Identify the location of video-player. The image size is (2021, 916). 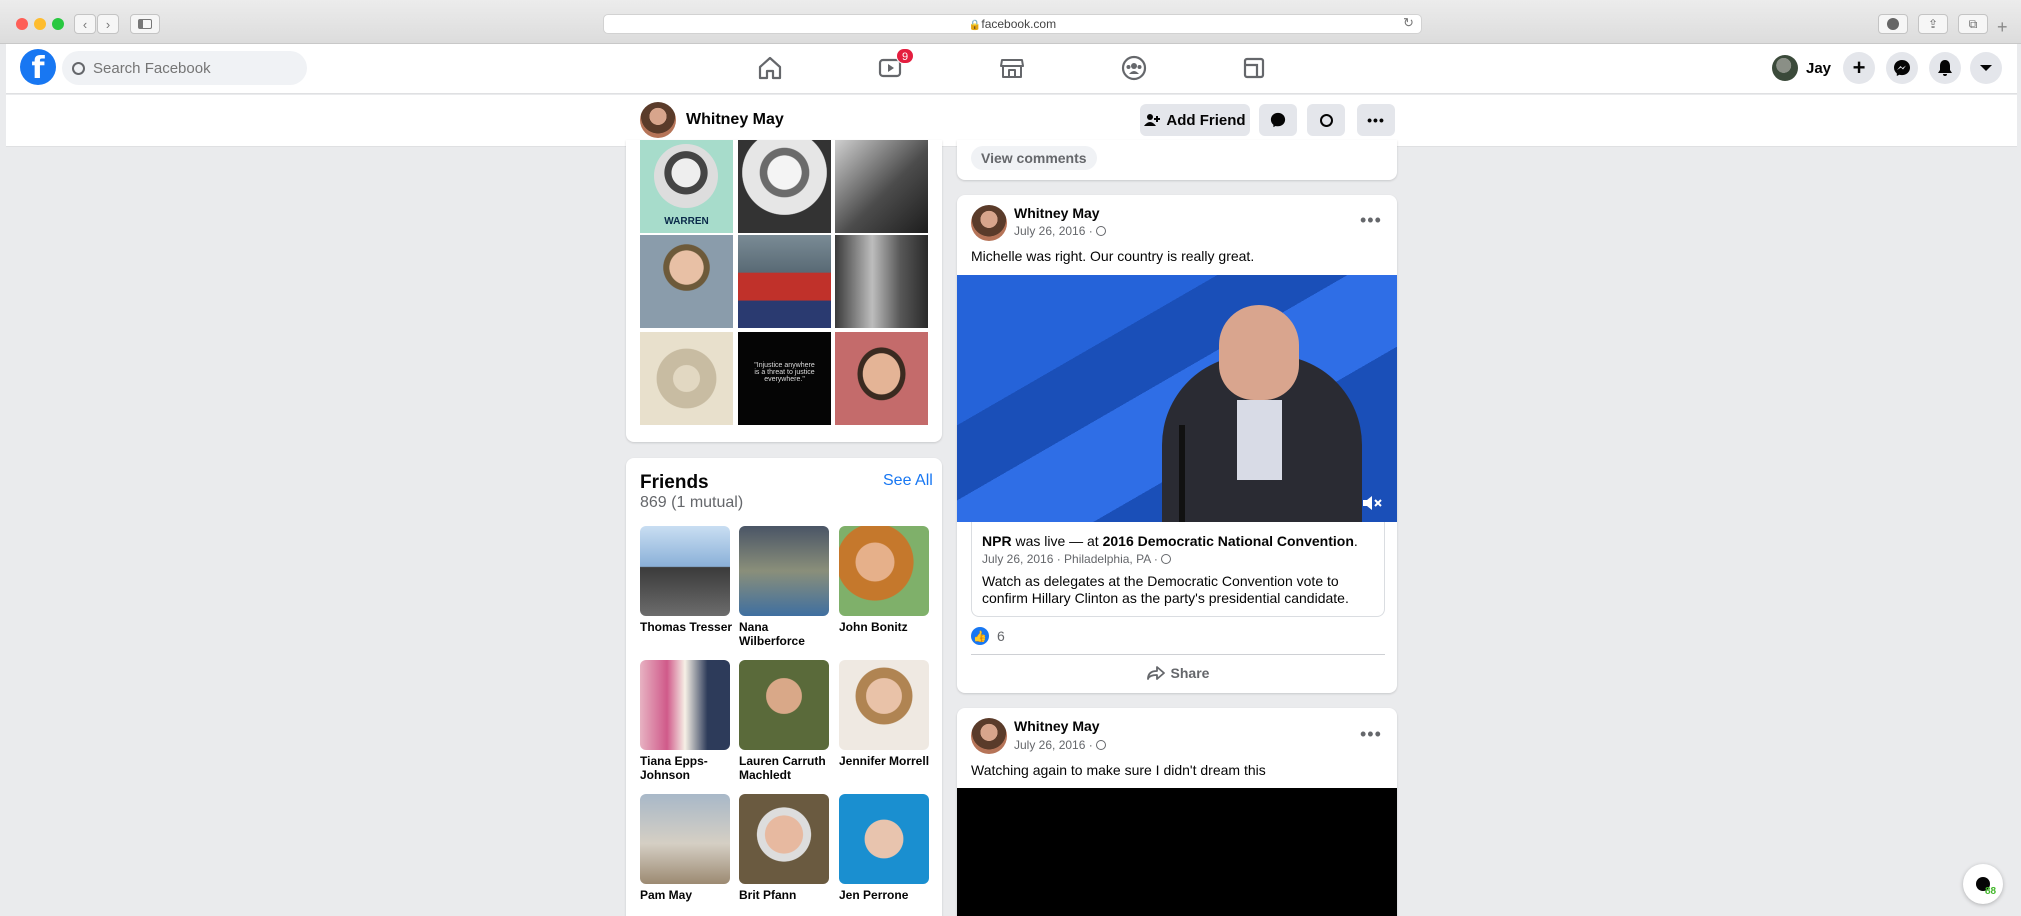
(1177, 852).